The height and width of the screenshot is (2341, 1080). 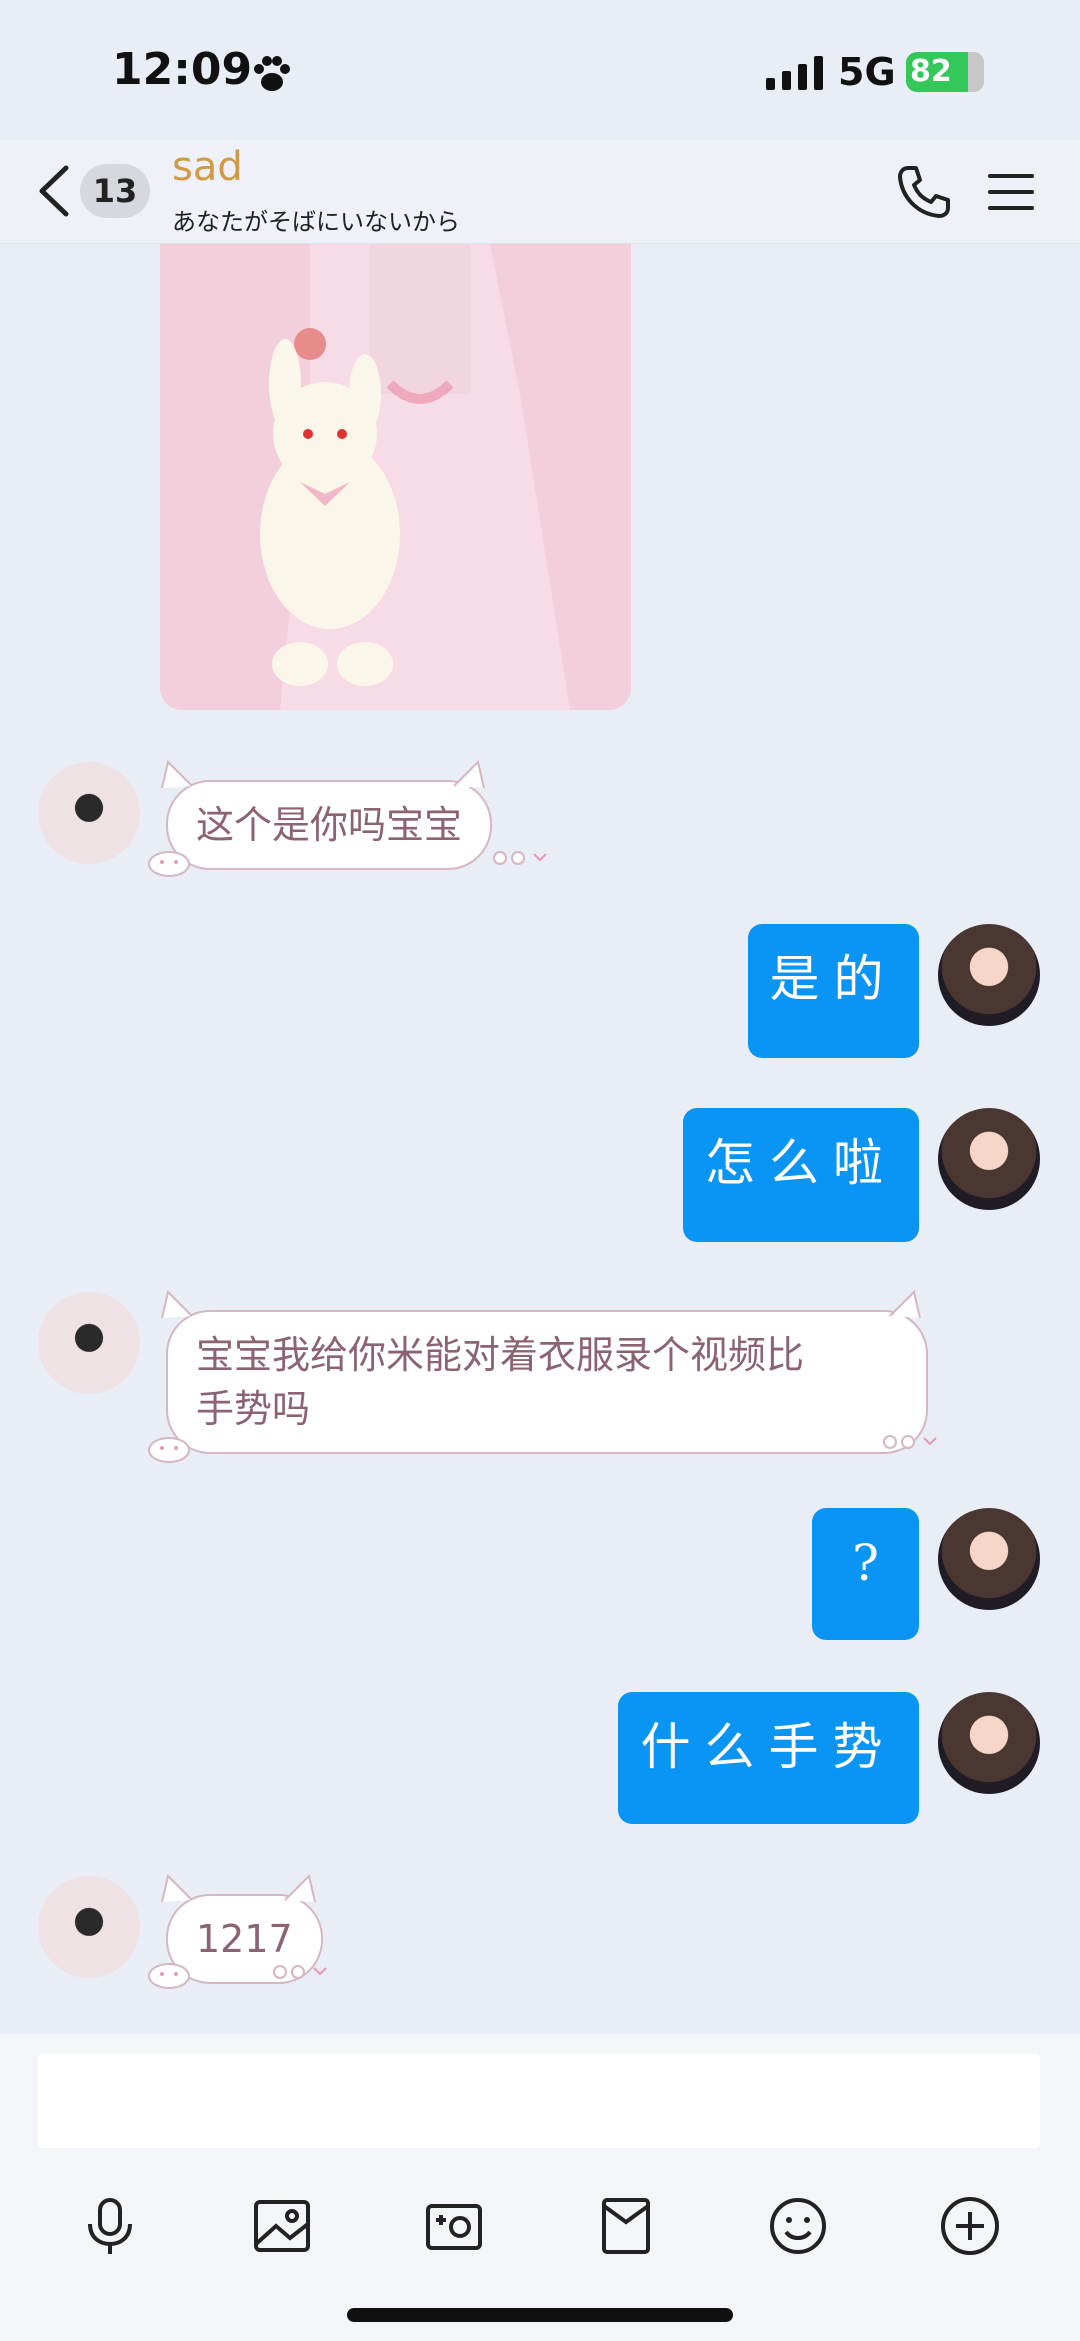 What do you see at coordinates (801, 1175) in the screenshot?
I see `outgoing-message: 怎么啦` at bounding box center [801, 1175].